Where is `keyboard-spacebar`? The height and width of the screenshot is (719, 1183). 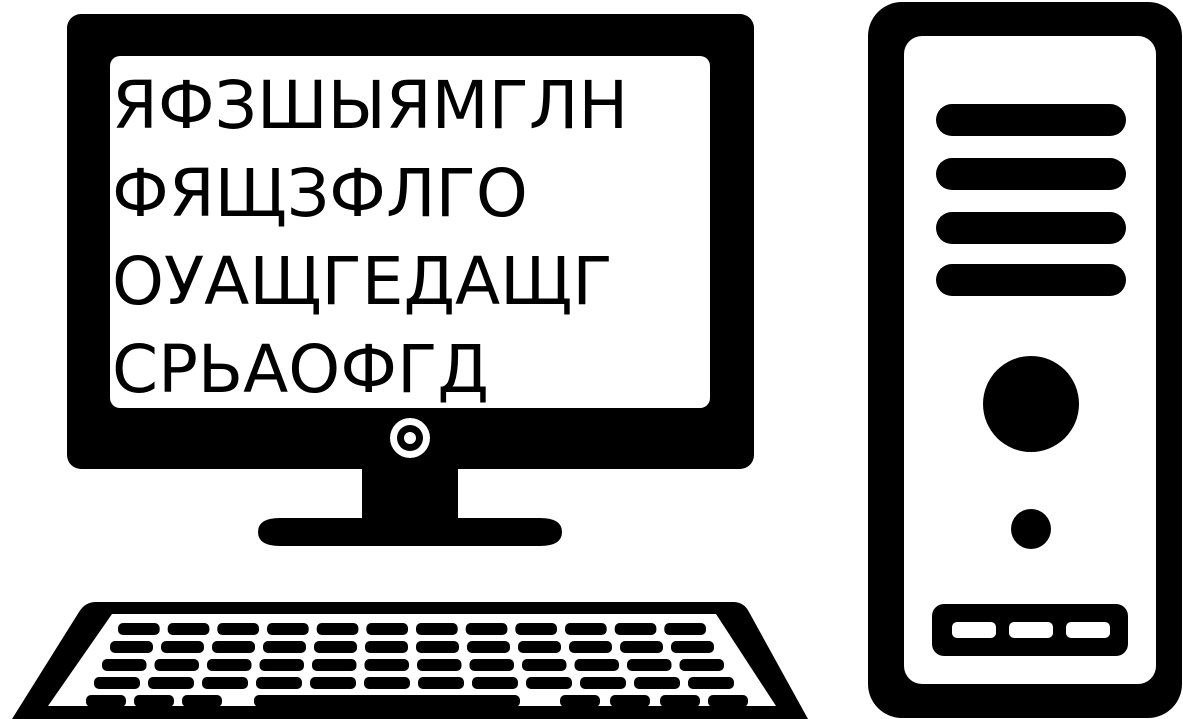
keyboard-spacebar is located at coordinates (387, 701).